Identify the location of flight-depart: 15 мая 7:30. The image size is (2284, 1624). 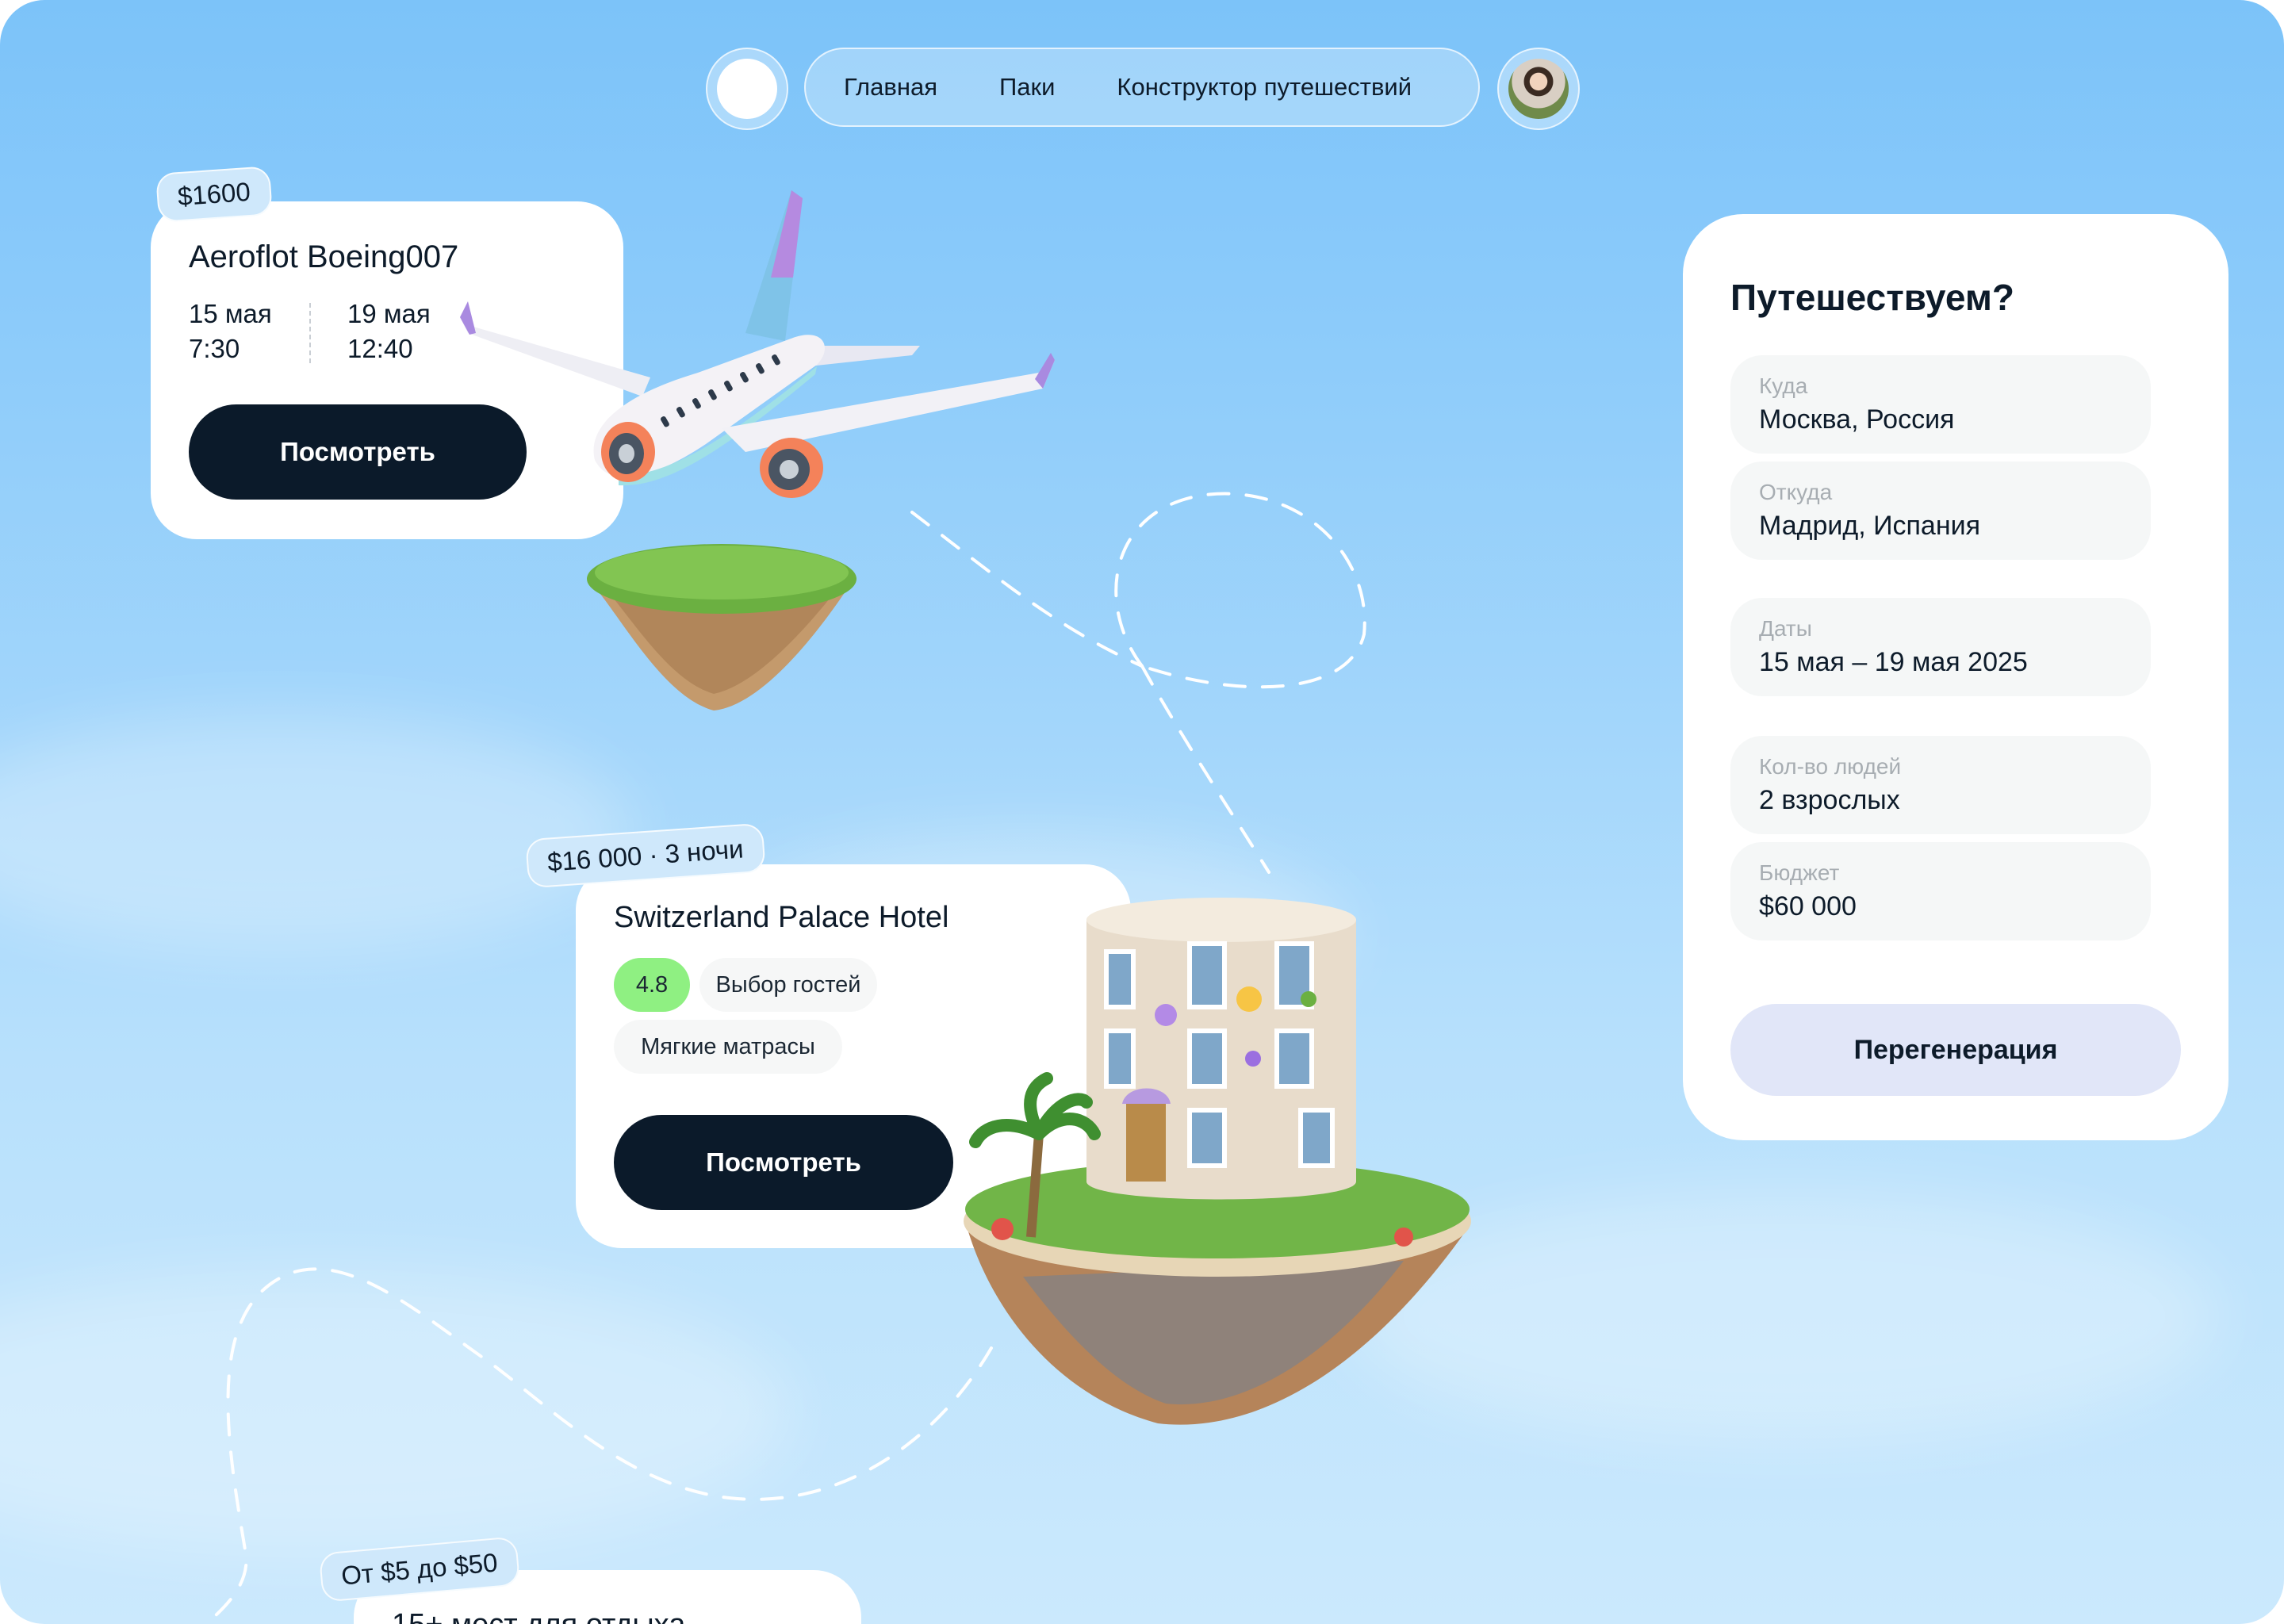
(230, 331).